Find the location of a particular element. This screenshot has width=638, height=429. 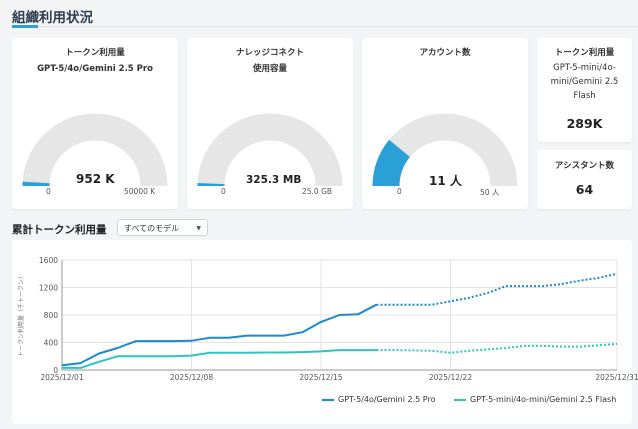

y-tick-label: 1600 is located at coordinates (48, 260).